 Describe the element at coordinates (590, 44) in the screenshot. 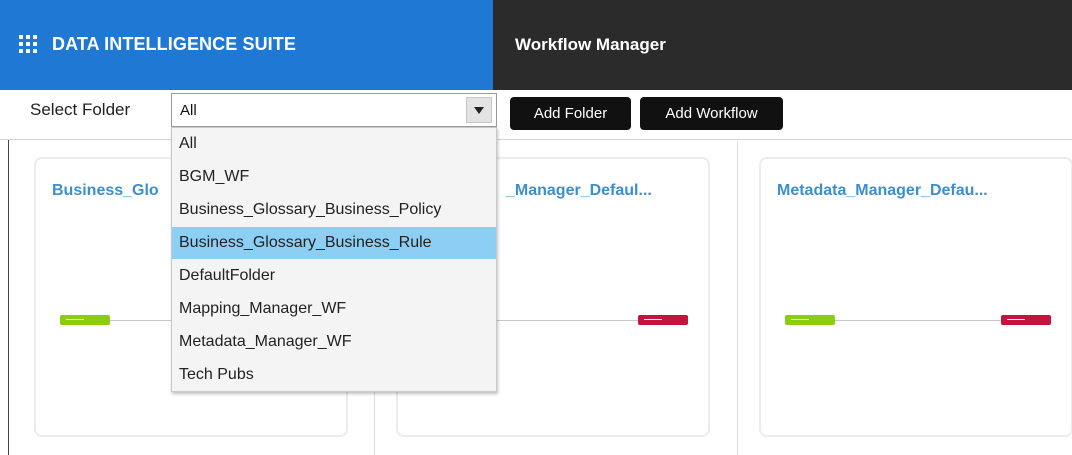

I see `module-title: Workflow Manager` at that location.